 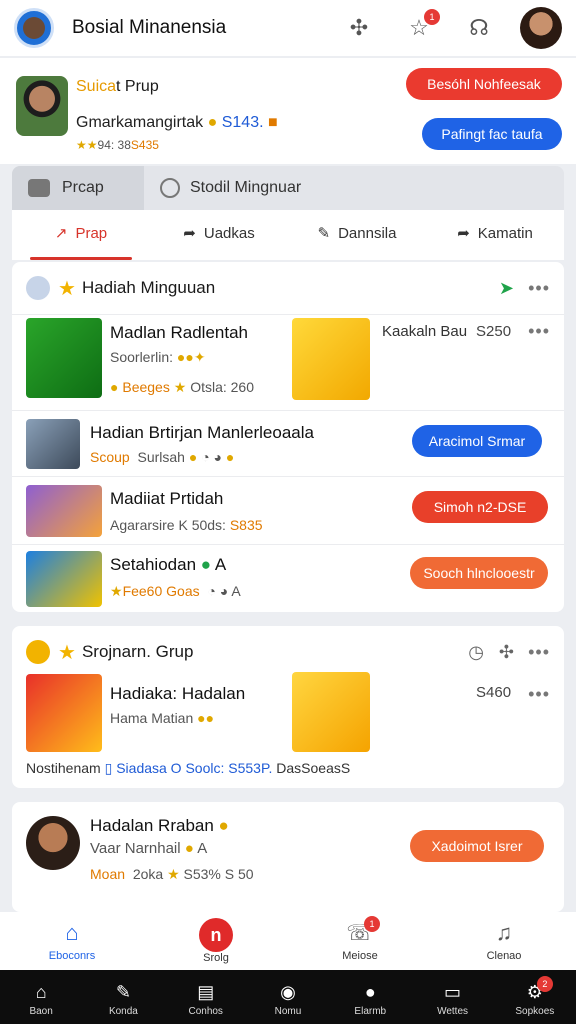 What do you see at coordinates (288, 288) in the screenshot?
I see `card-header: ★ Hadiah Minguuan ➤ •••` at bounding box center [288, 288].